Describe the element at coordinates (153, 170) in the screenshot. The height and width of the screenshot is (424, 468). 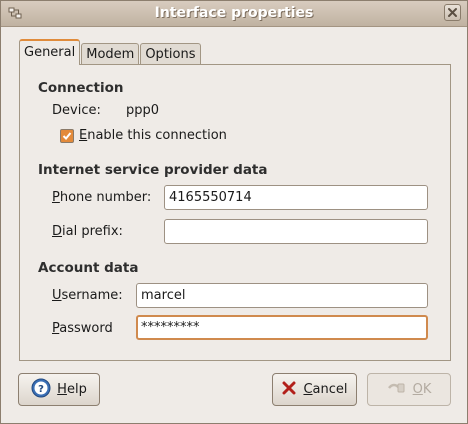
I see `isp-heading: Internet service provider data` at that location.